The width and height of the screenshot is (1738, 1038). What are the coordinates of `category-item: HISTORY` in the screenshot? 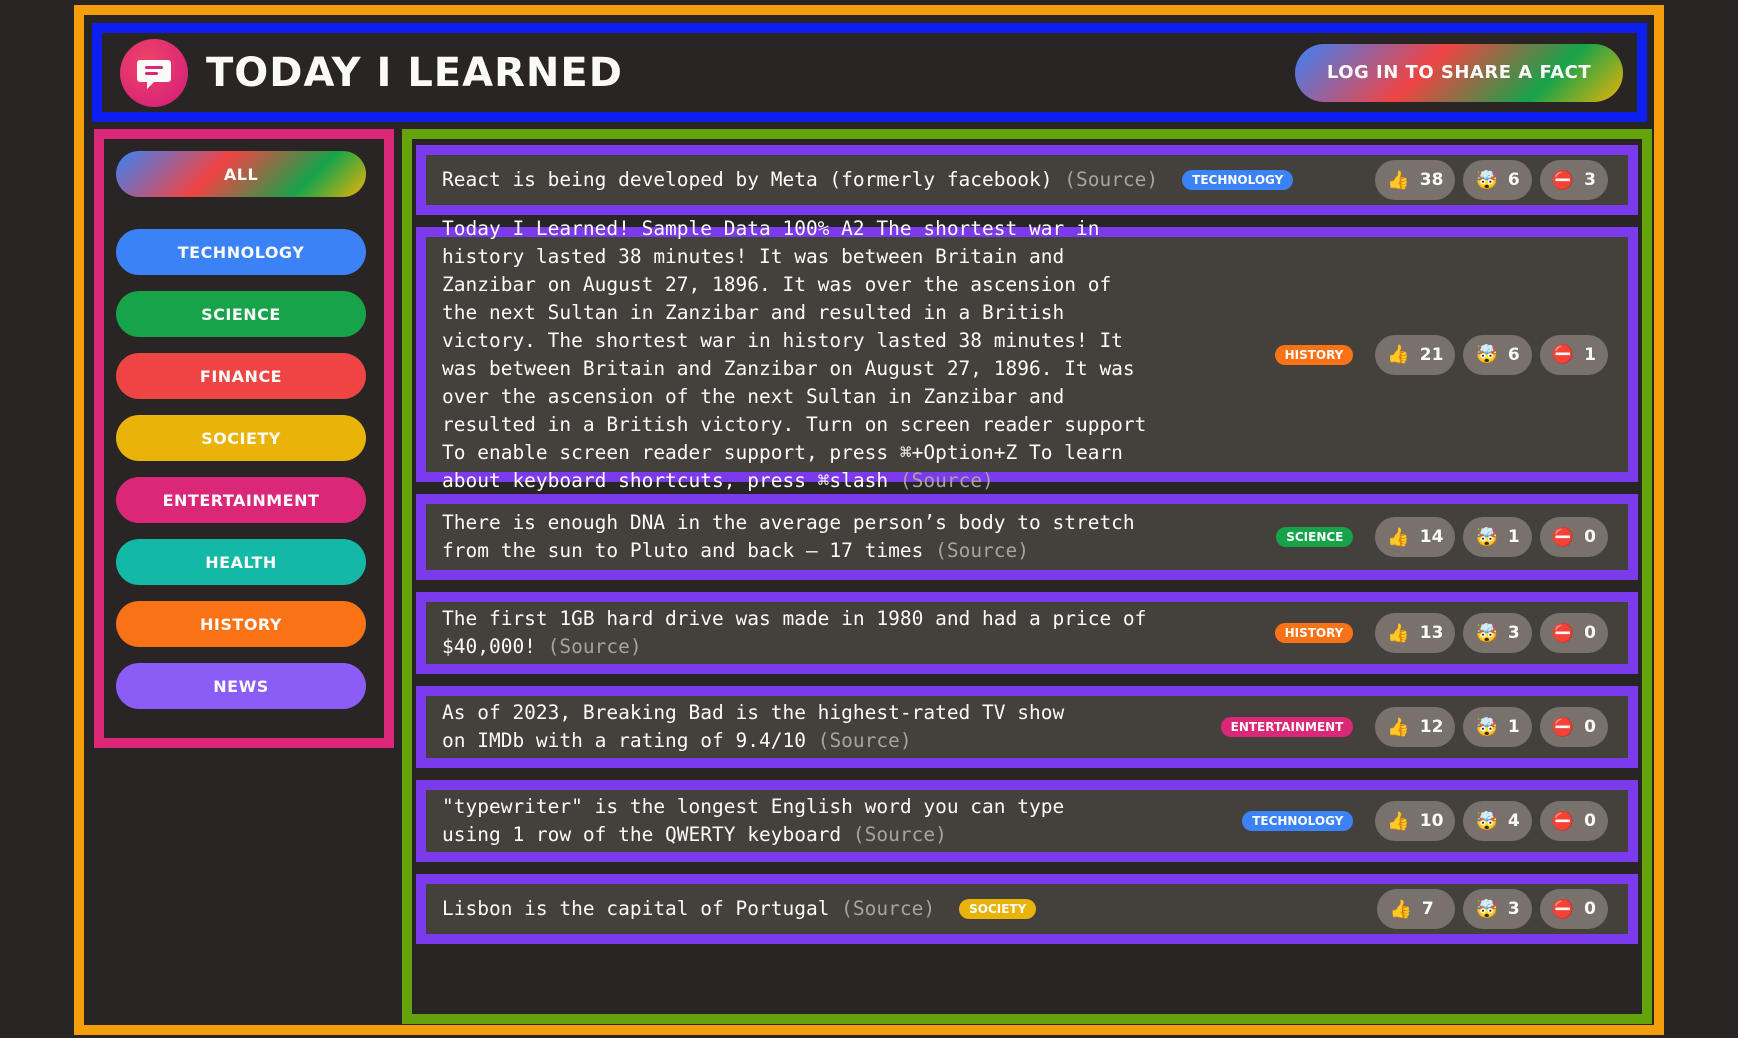 It's located at (244, 624).